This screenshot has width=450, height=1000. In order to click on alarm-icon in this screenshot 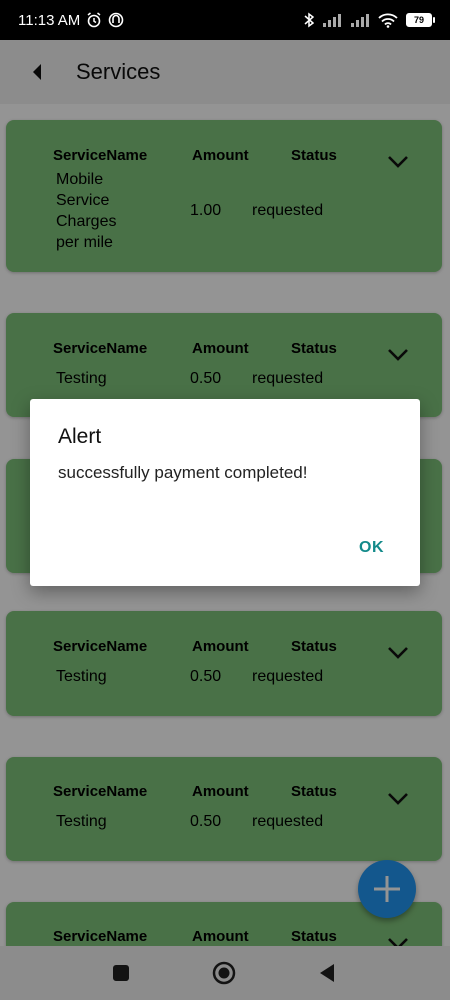, I will do `click(94, 20)`.